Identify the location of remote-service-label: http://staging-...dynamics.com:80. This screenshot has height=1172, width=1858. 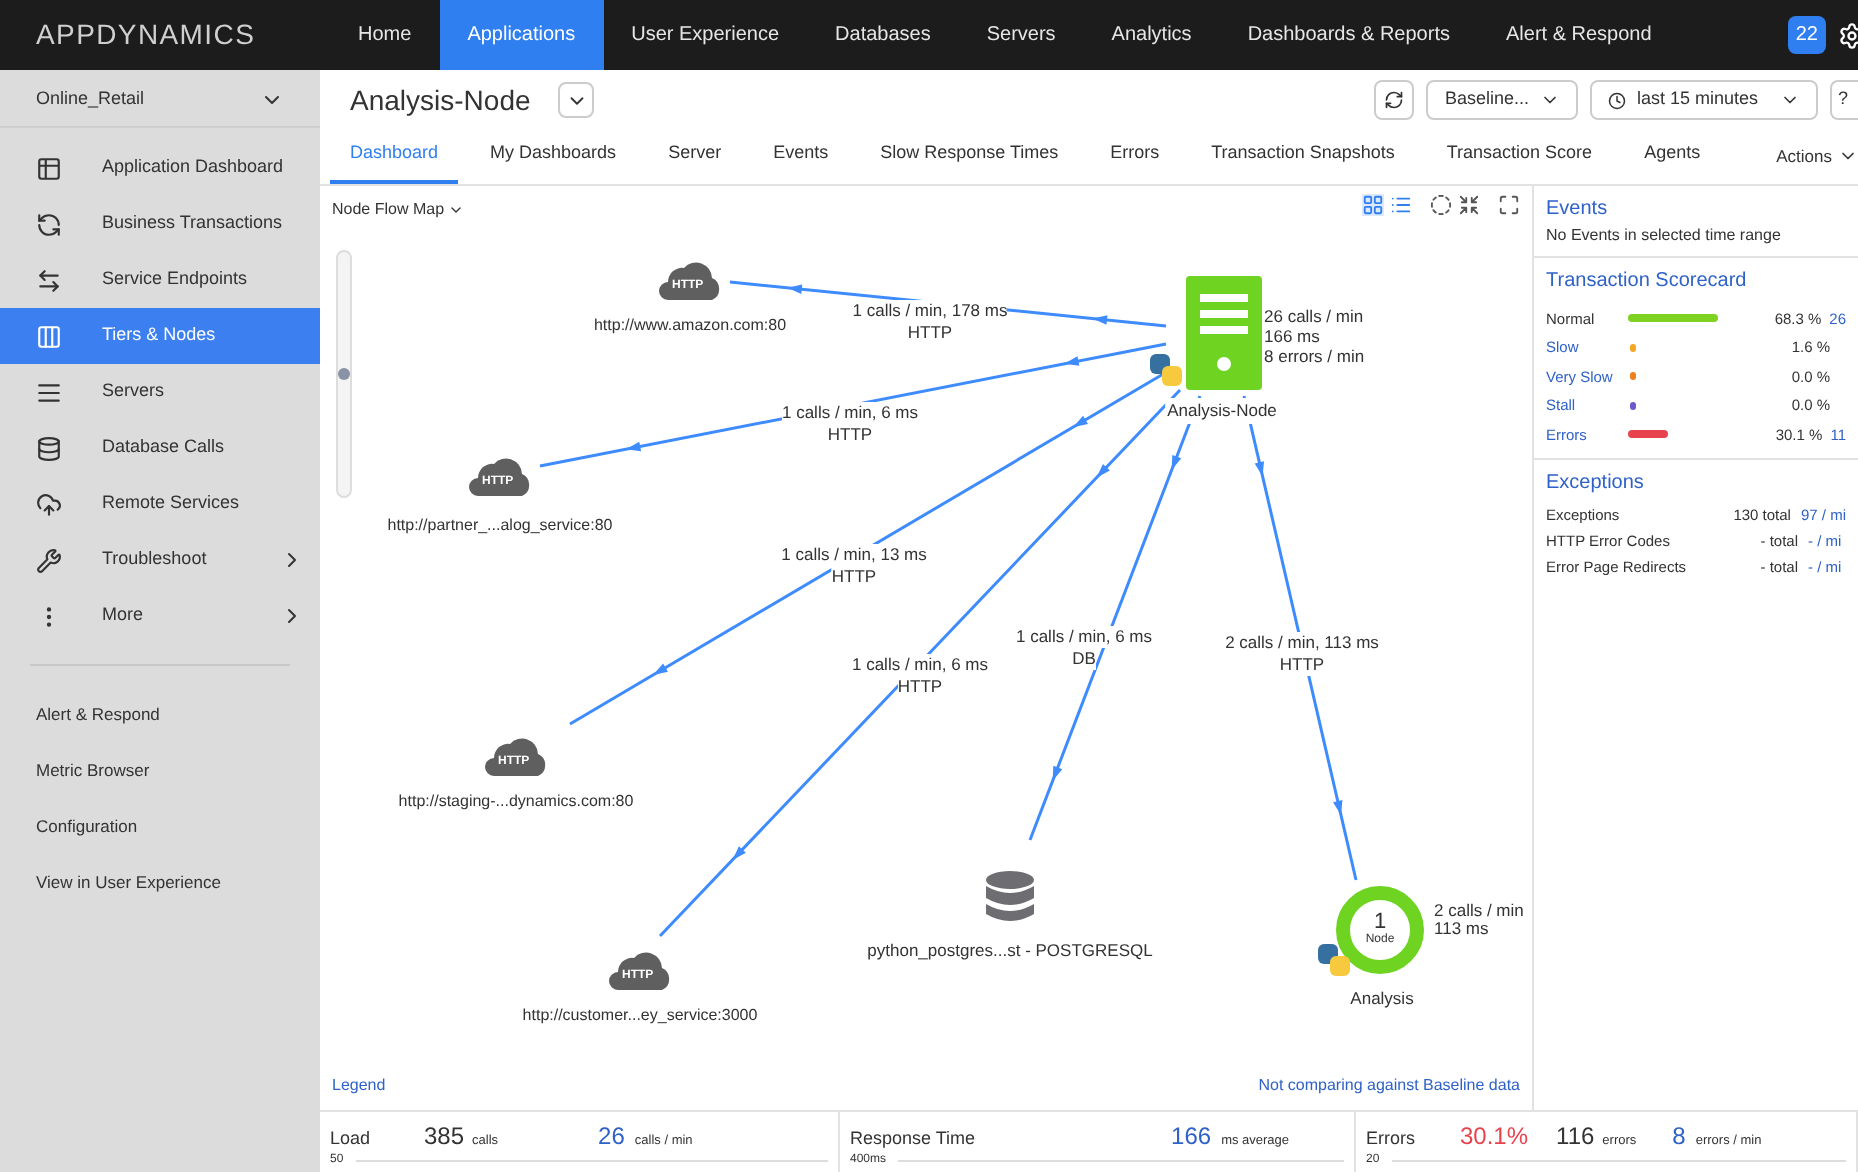
(516, 802).